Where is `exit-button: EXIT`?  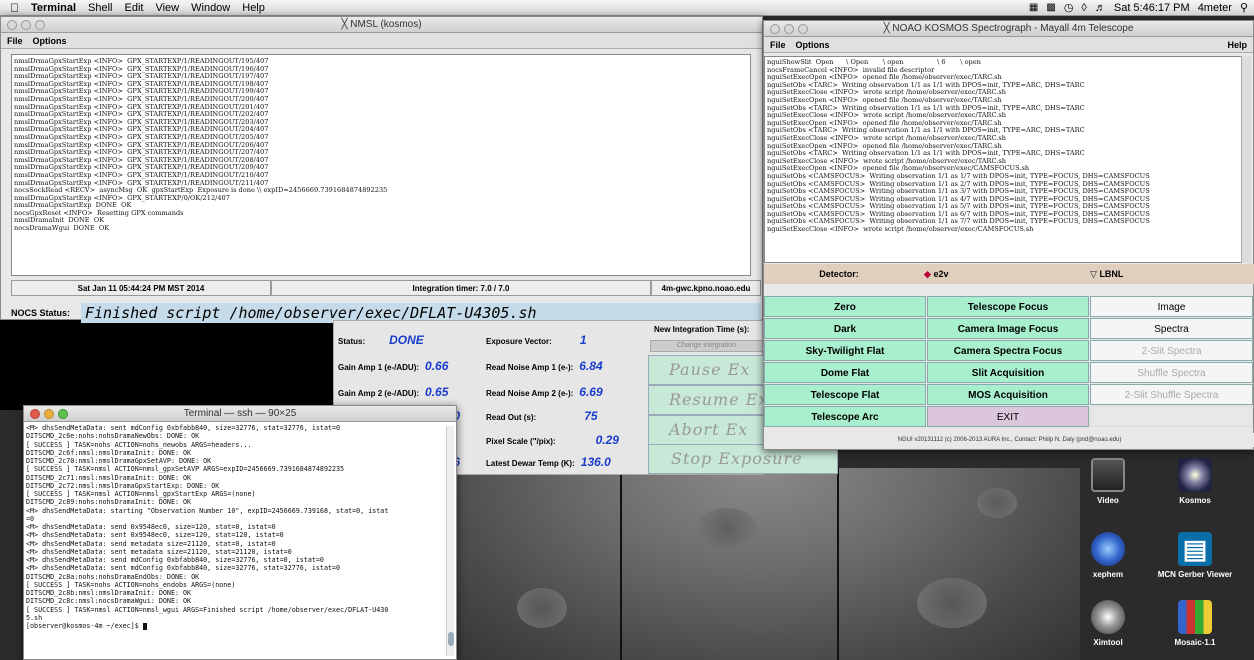 exit-button: EXIT is located at coordinates (1008, 416).